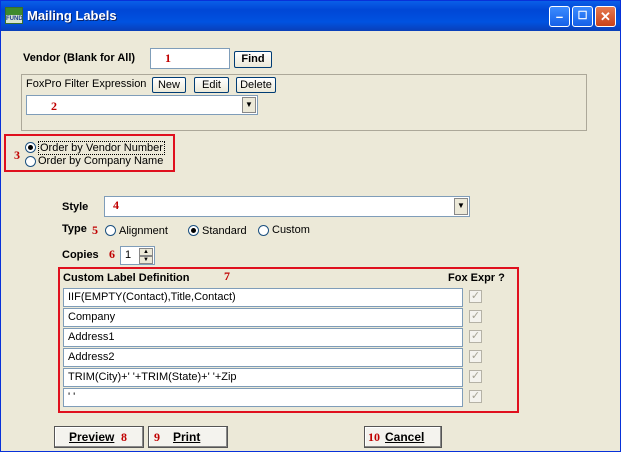 This screenshot has width=621, height=452. I want to click on fox-expr-checkbox-4: ✓, so click(475, 356).